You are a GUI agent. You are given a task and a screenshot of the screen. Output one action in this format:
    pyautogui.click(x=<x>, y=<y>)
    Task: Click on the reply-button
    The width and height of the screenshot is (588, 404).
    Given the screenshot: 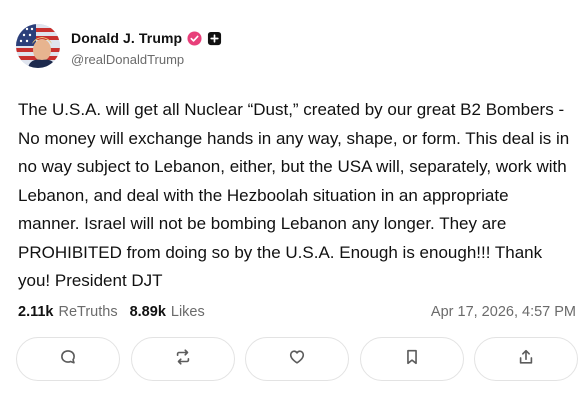 What is the action you would take?
    pyautogui.click(x=68, y=359)
    